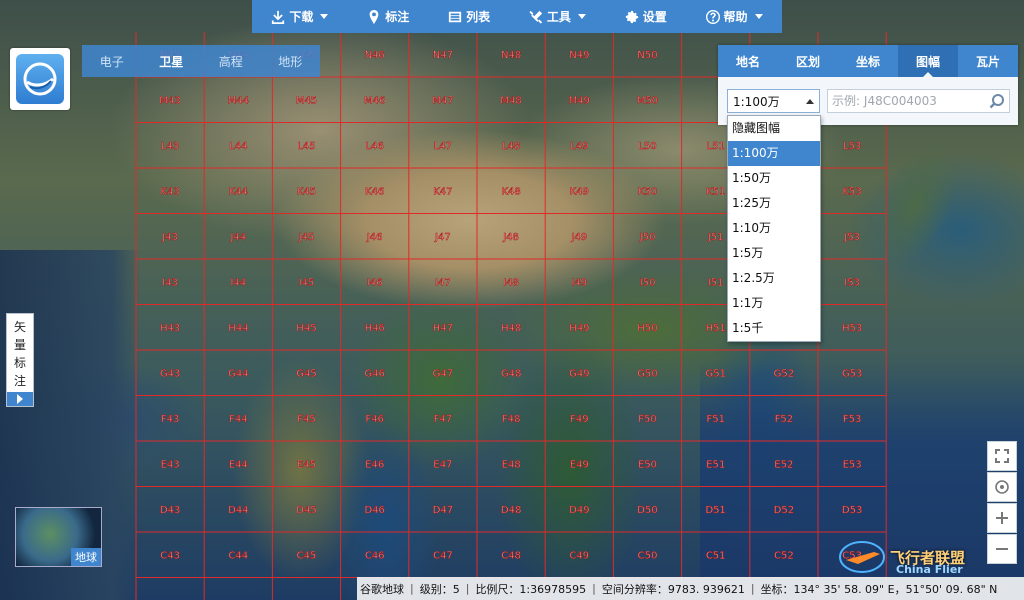  Describe the element at coordinates (774, 328) in the screenshot. I see `dropdown-option: 1:5千` at that location.